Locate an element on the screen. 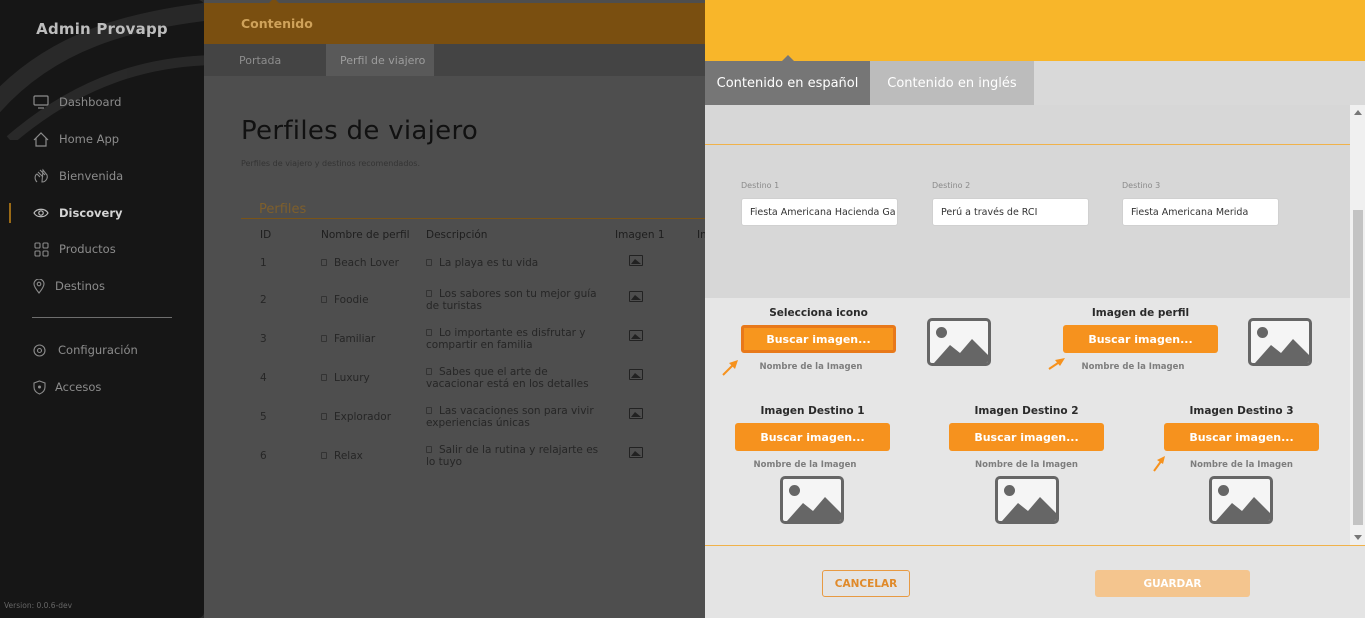  sidebar-item-configuracion: Configuración is located at coordinates (102, 350).